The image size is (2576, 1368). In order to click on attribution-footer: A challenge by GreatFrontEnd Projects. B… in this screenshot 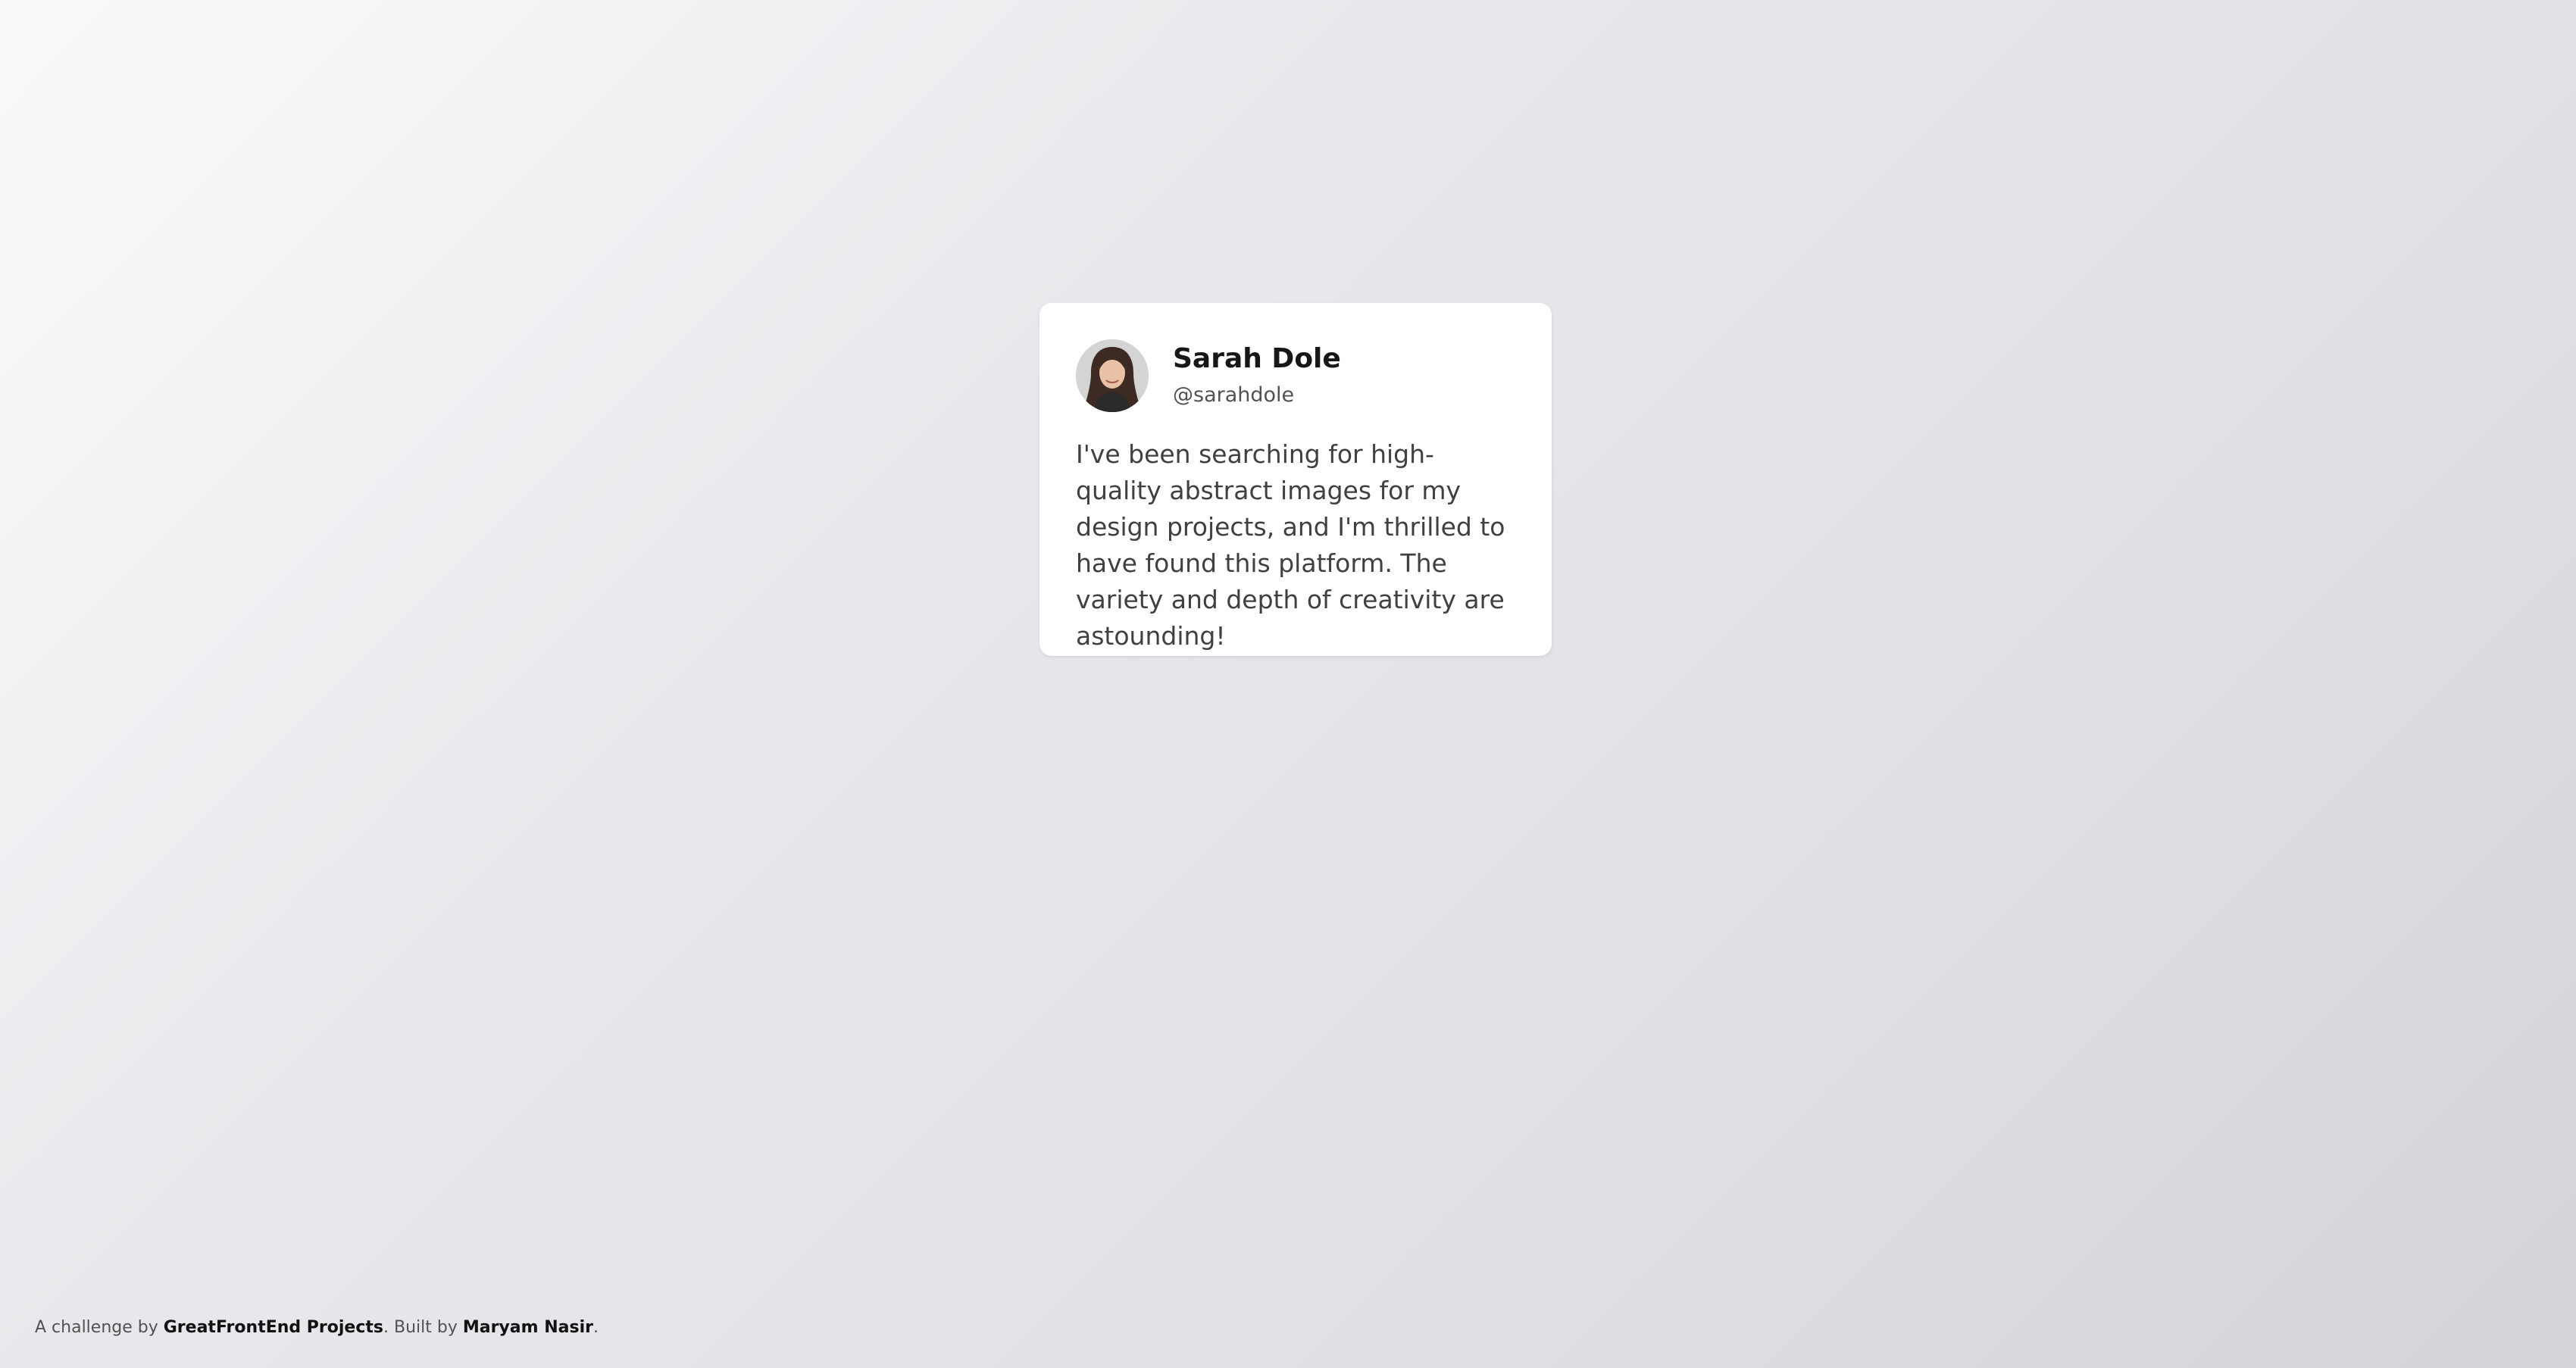, I will do `click(317, 1327)`.